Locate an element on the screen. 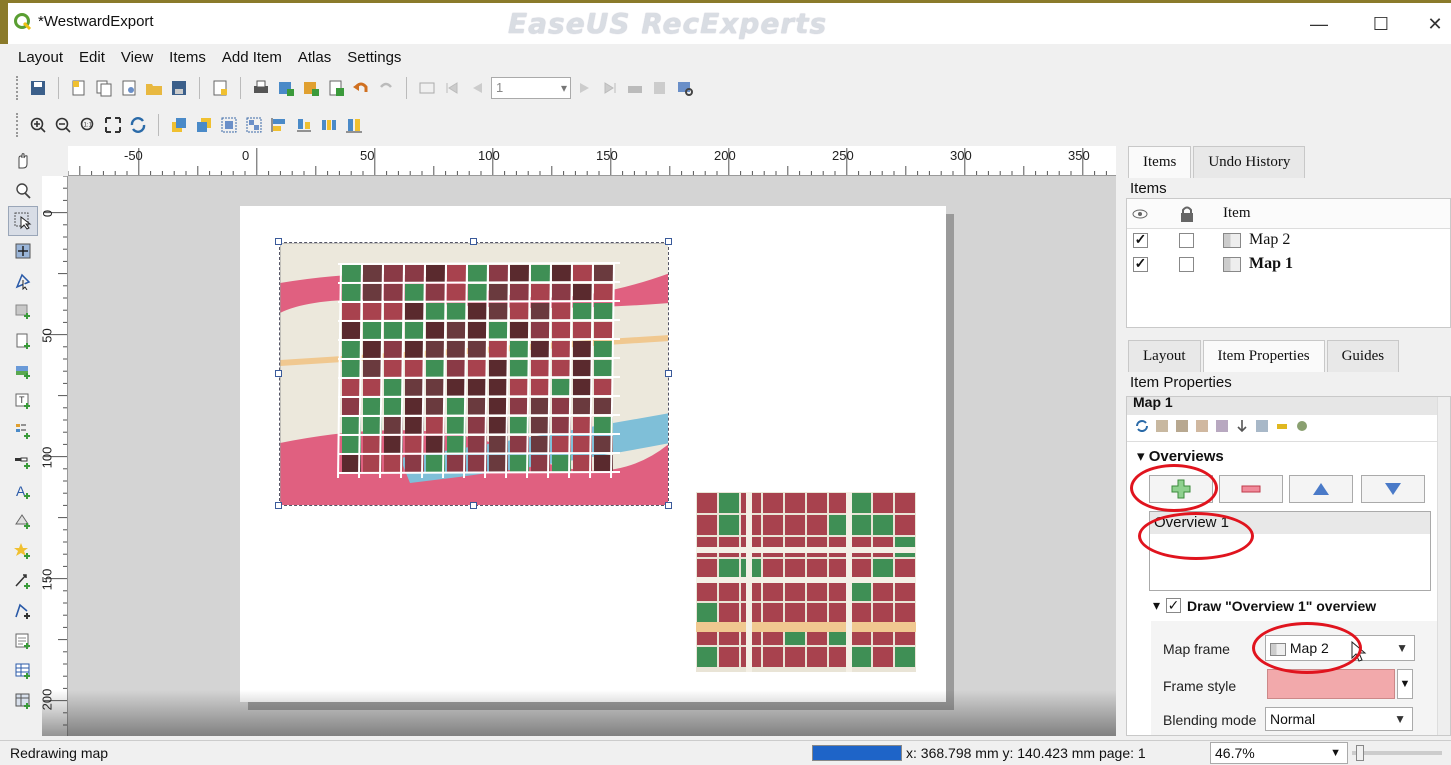 The width and height of the screenshot is (1451, 765). view-extent-icon is located at coordinates (1182, 426).